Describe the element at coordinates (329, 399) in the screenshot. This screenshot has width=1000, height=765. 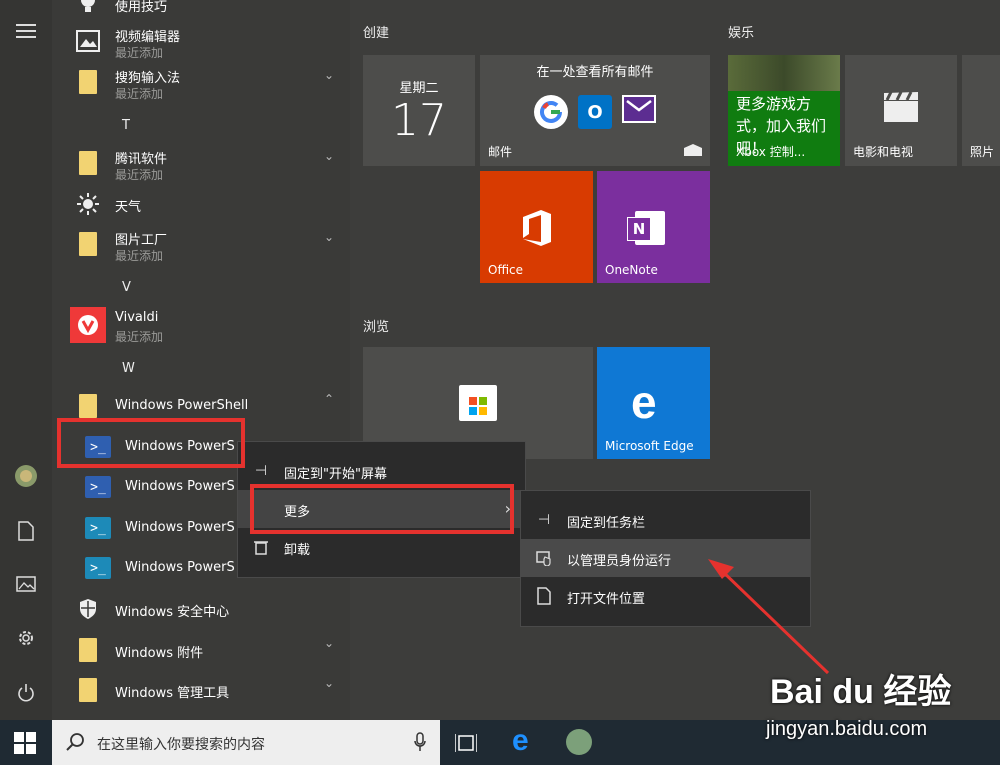
I see `chevron-up-icon: ⌃` at that location.